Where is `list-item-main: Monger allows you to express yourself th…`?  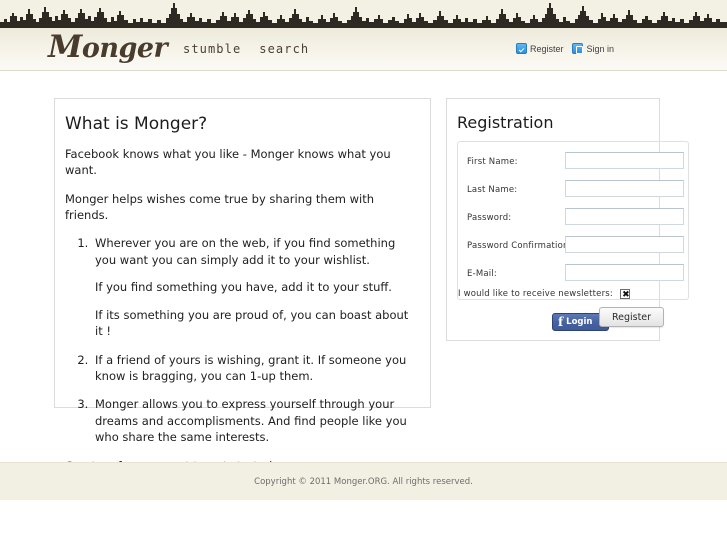
list-item-main: Monger allows you to express yourself th… is located at coordinates (251, 420).